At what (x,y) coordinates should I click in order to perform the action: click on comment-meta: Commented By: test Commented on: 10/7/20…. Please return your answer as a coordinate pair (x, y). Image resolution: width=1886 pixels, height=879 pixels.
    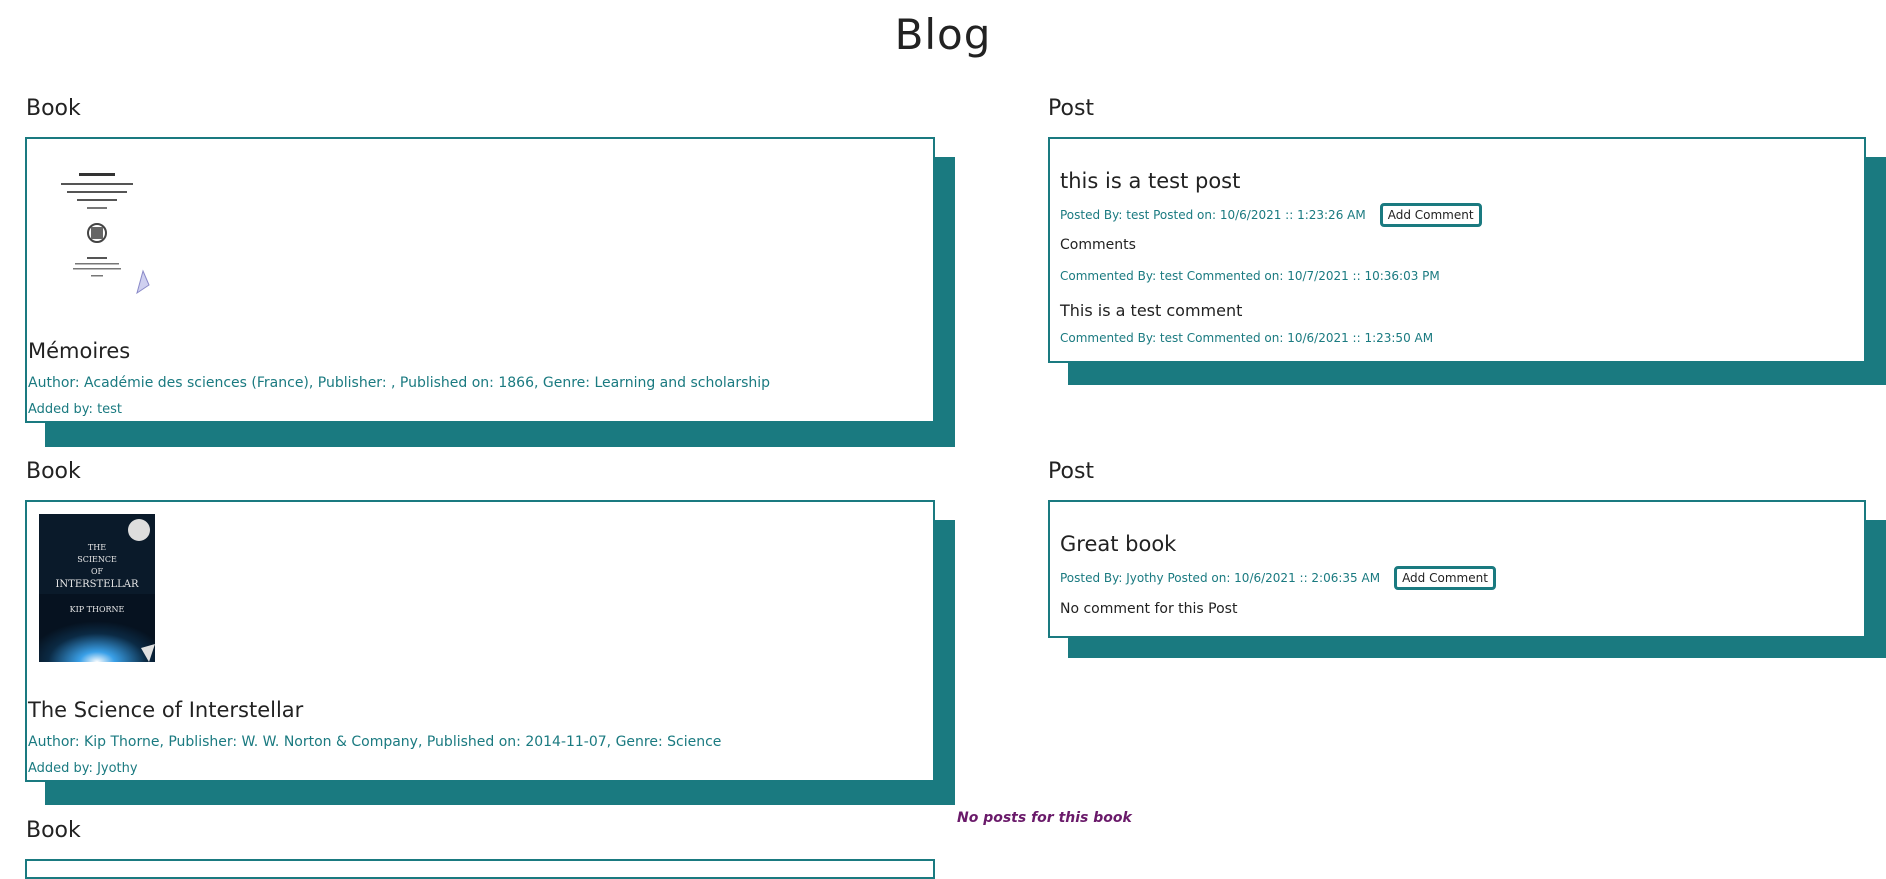
    Looking at the image, I should click on (1250, 276).